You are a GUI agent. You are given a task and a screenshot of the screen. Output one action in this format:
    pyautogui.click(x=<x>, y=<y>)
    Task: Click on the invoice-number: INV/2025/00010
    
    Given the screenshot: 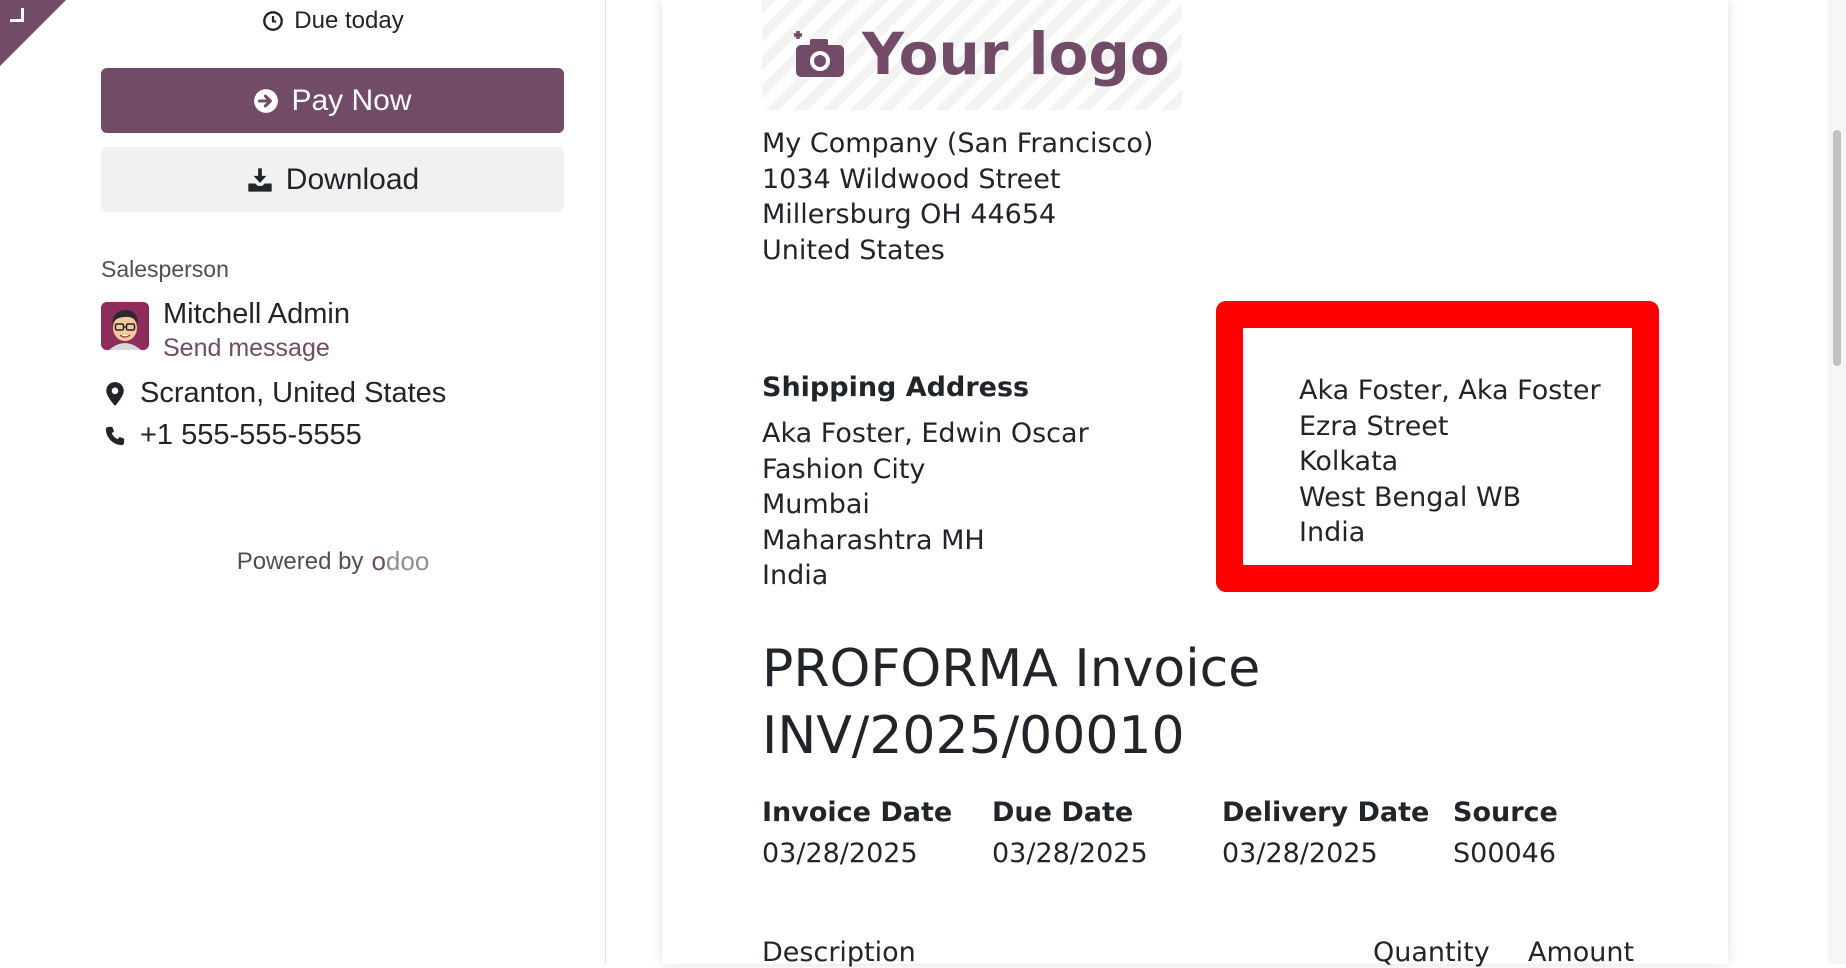 What is the action you would take?
    pyautogui.click(x=973, y=736)
    